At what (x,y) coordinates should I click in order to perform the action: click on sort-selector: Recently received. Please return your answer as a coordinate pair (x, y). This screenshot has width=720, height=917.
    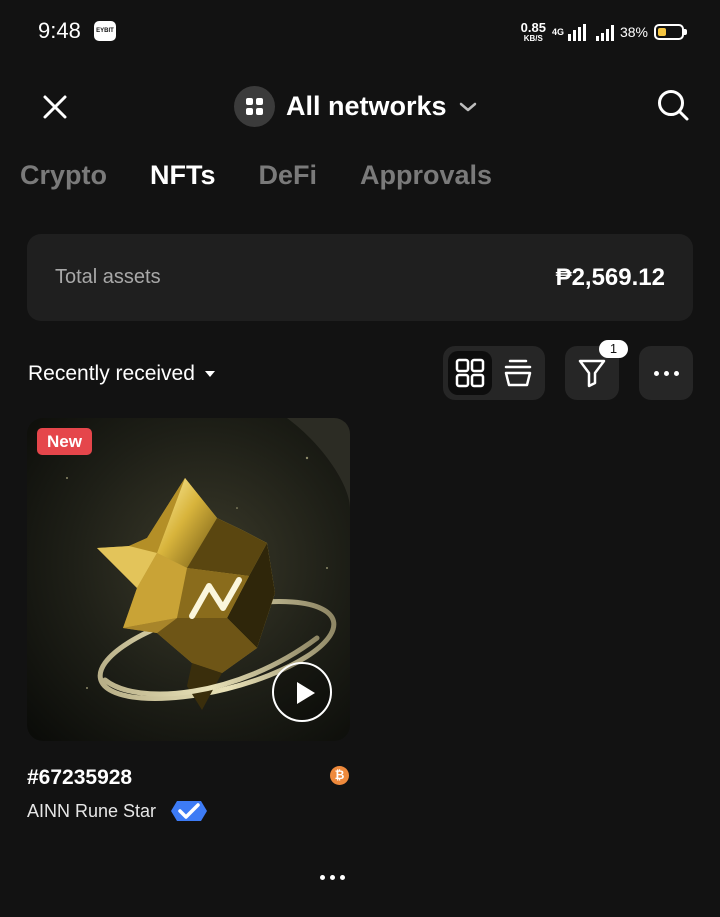
    Looking at the image, I should click on (121, 374).